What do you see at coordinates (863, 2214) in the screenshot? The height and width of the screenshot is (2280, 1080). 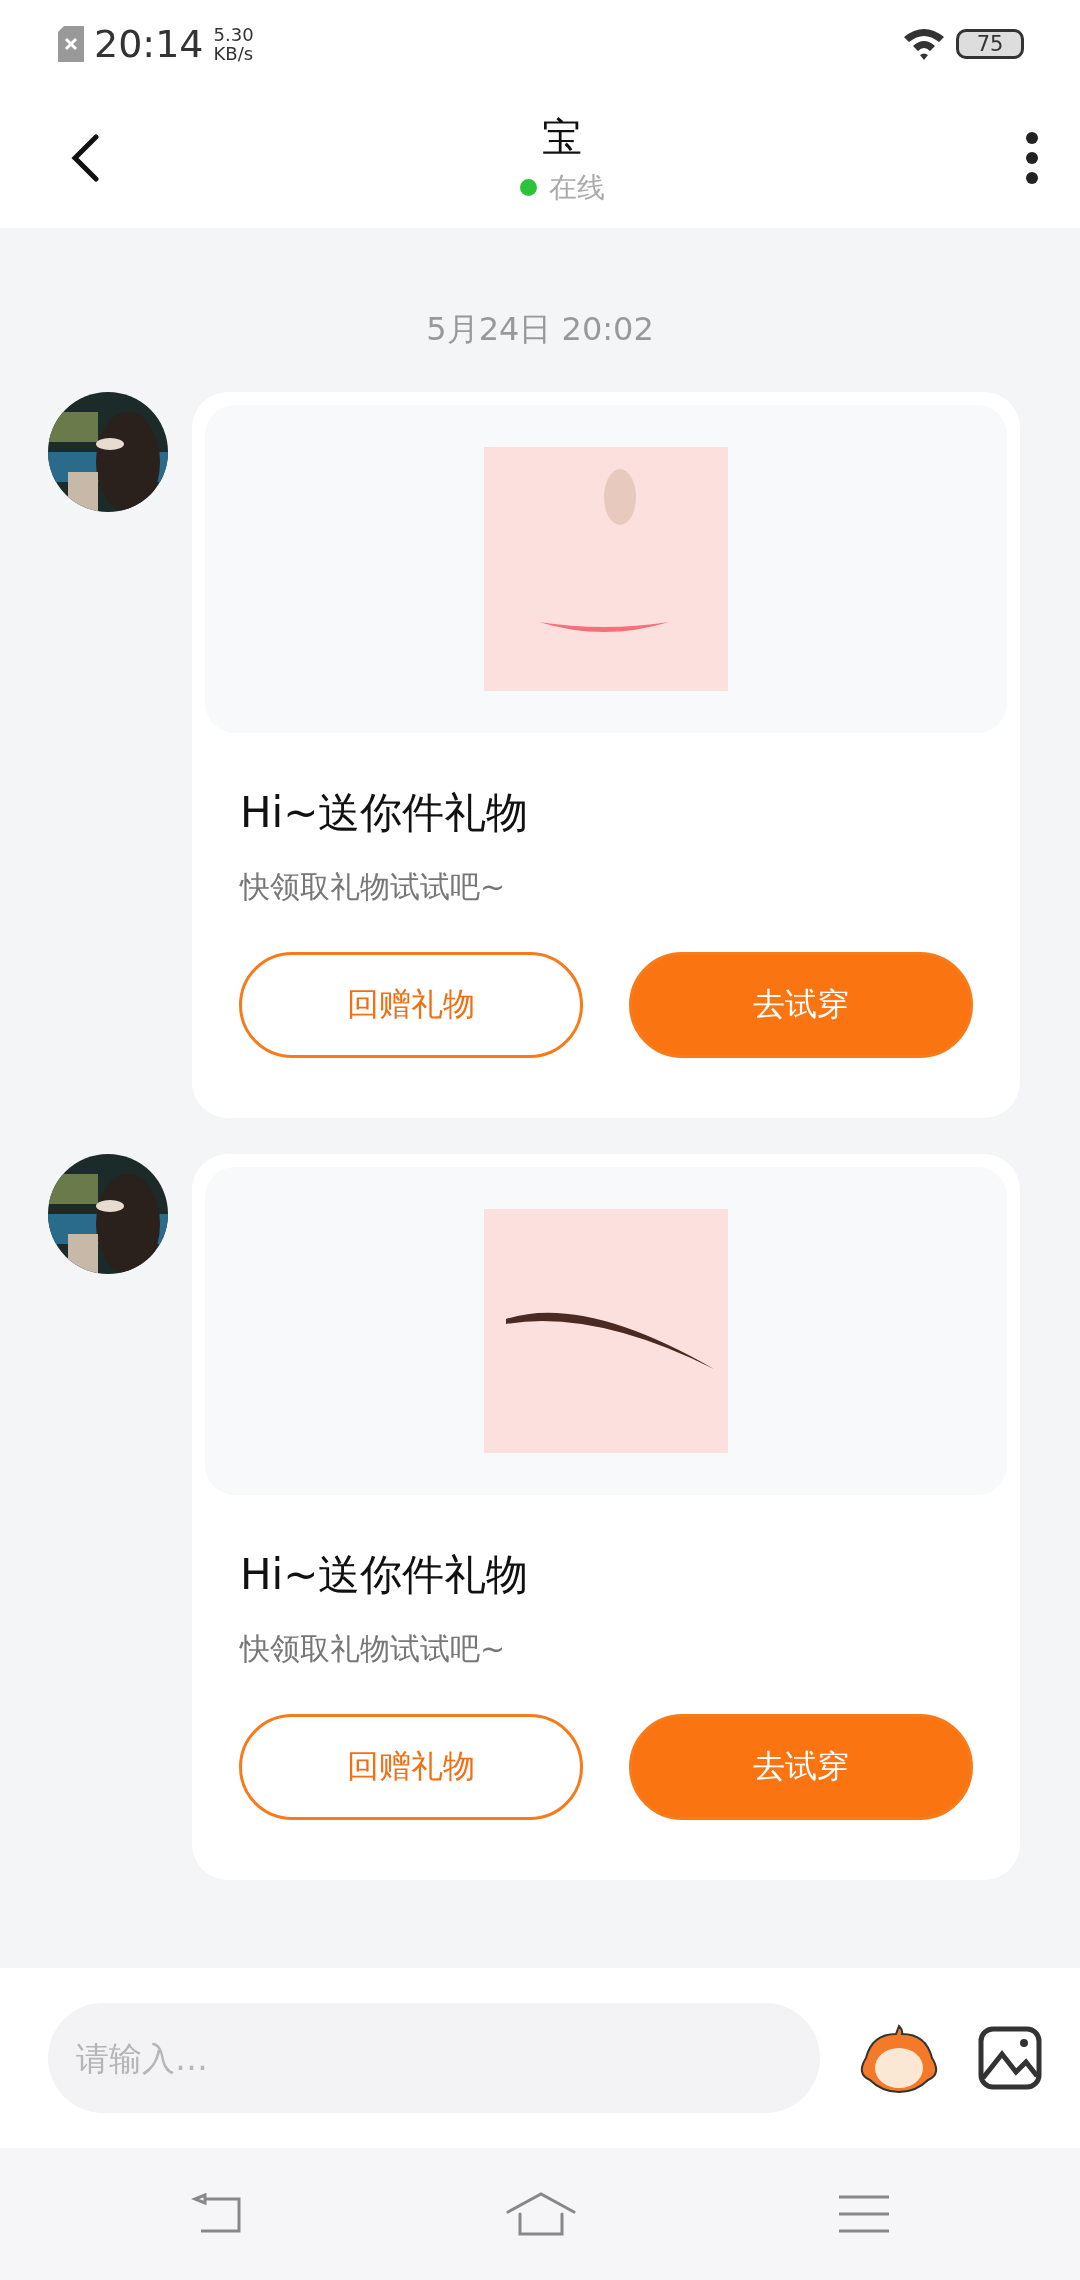 I see `nav-menu-icon` at bounding box center [863, 2214].